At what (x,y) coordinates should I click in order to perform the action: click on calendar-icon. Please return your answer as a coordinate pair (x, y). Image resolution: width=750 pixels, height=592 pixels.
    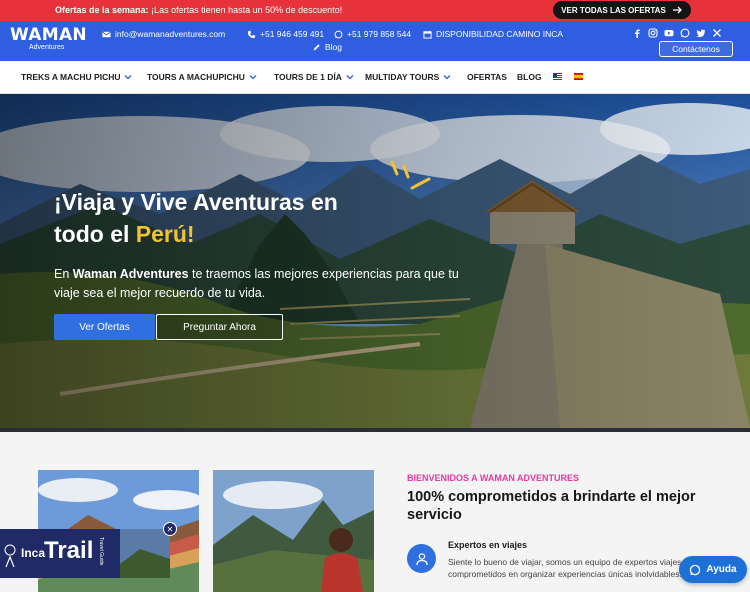
    Looking at the image, I should click on (427, 34).